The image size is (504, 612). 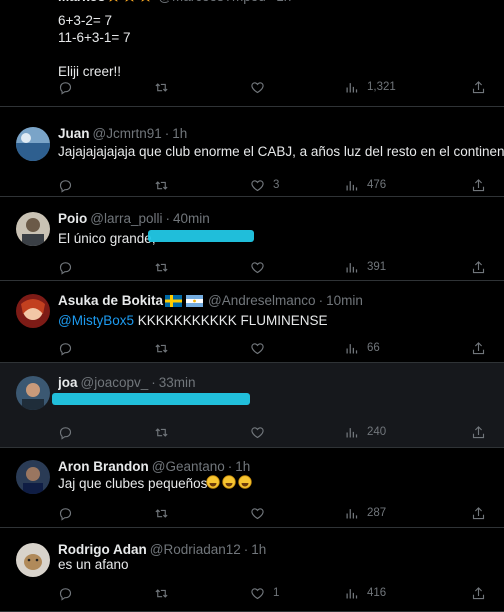 What do you see at coordinates (230, 484) in the screenshot?
I see `laughing-emoji` at bounding box center [230, 484].